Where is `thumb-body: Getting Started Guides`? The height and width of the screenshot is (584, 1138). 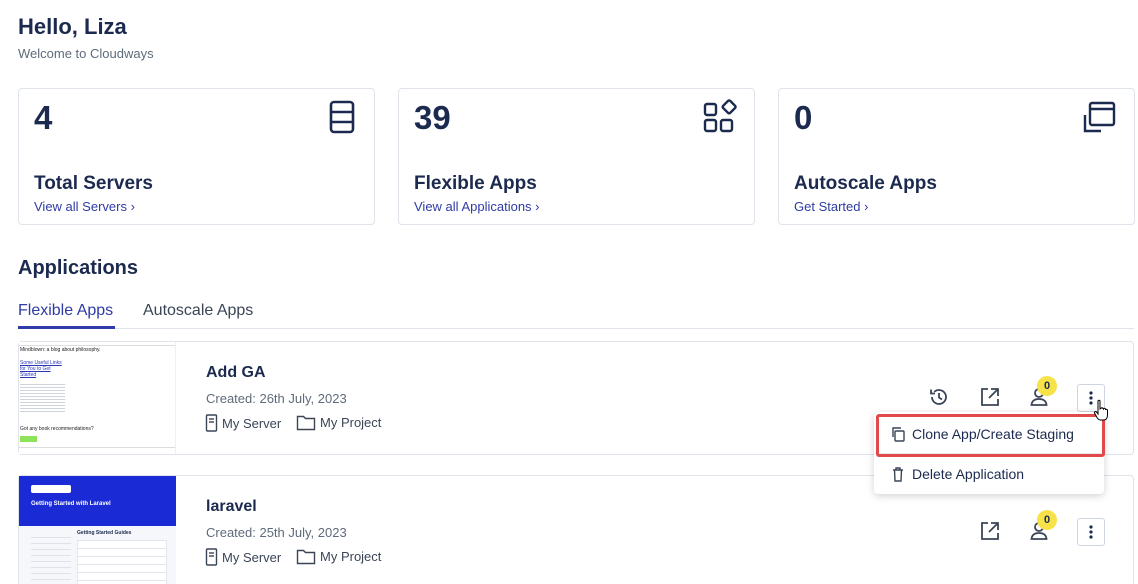 thumb-body: Getting Started Guides is located at coordinates (97, 555).